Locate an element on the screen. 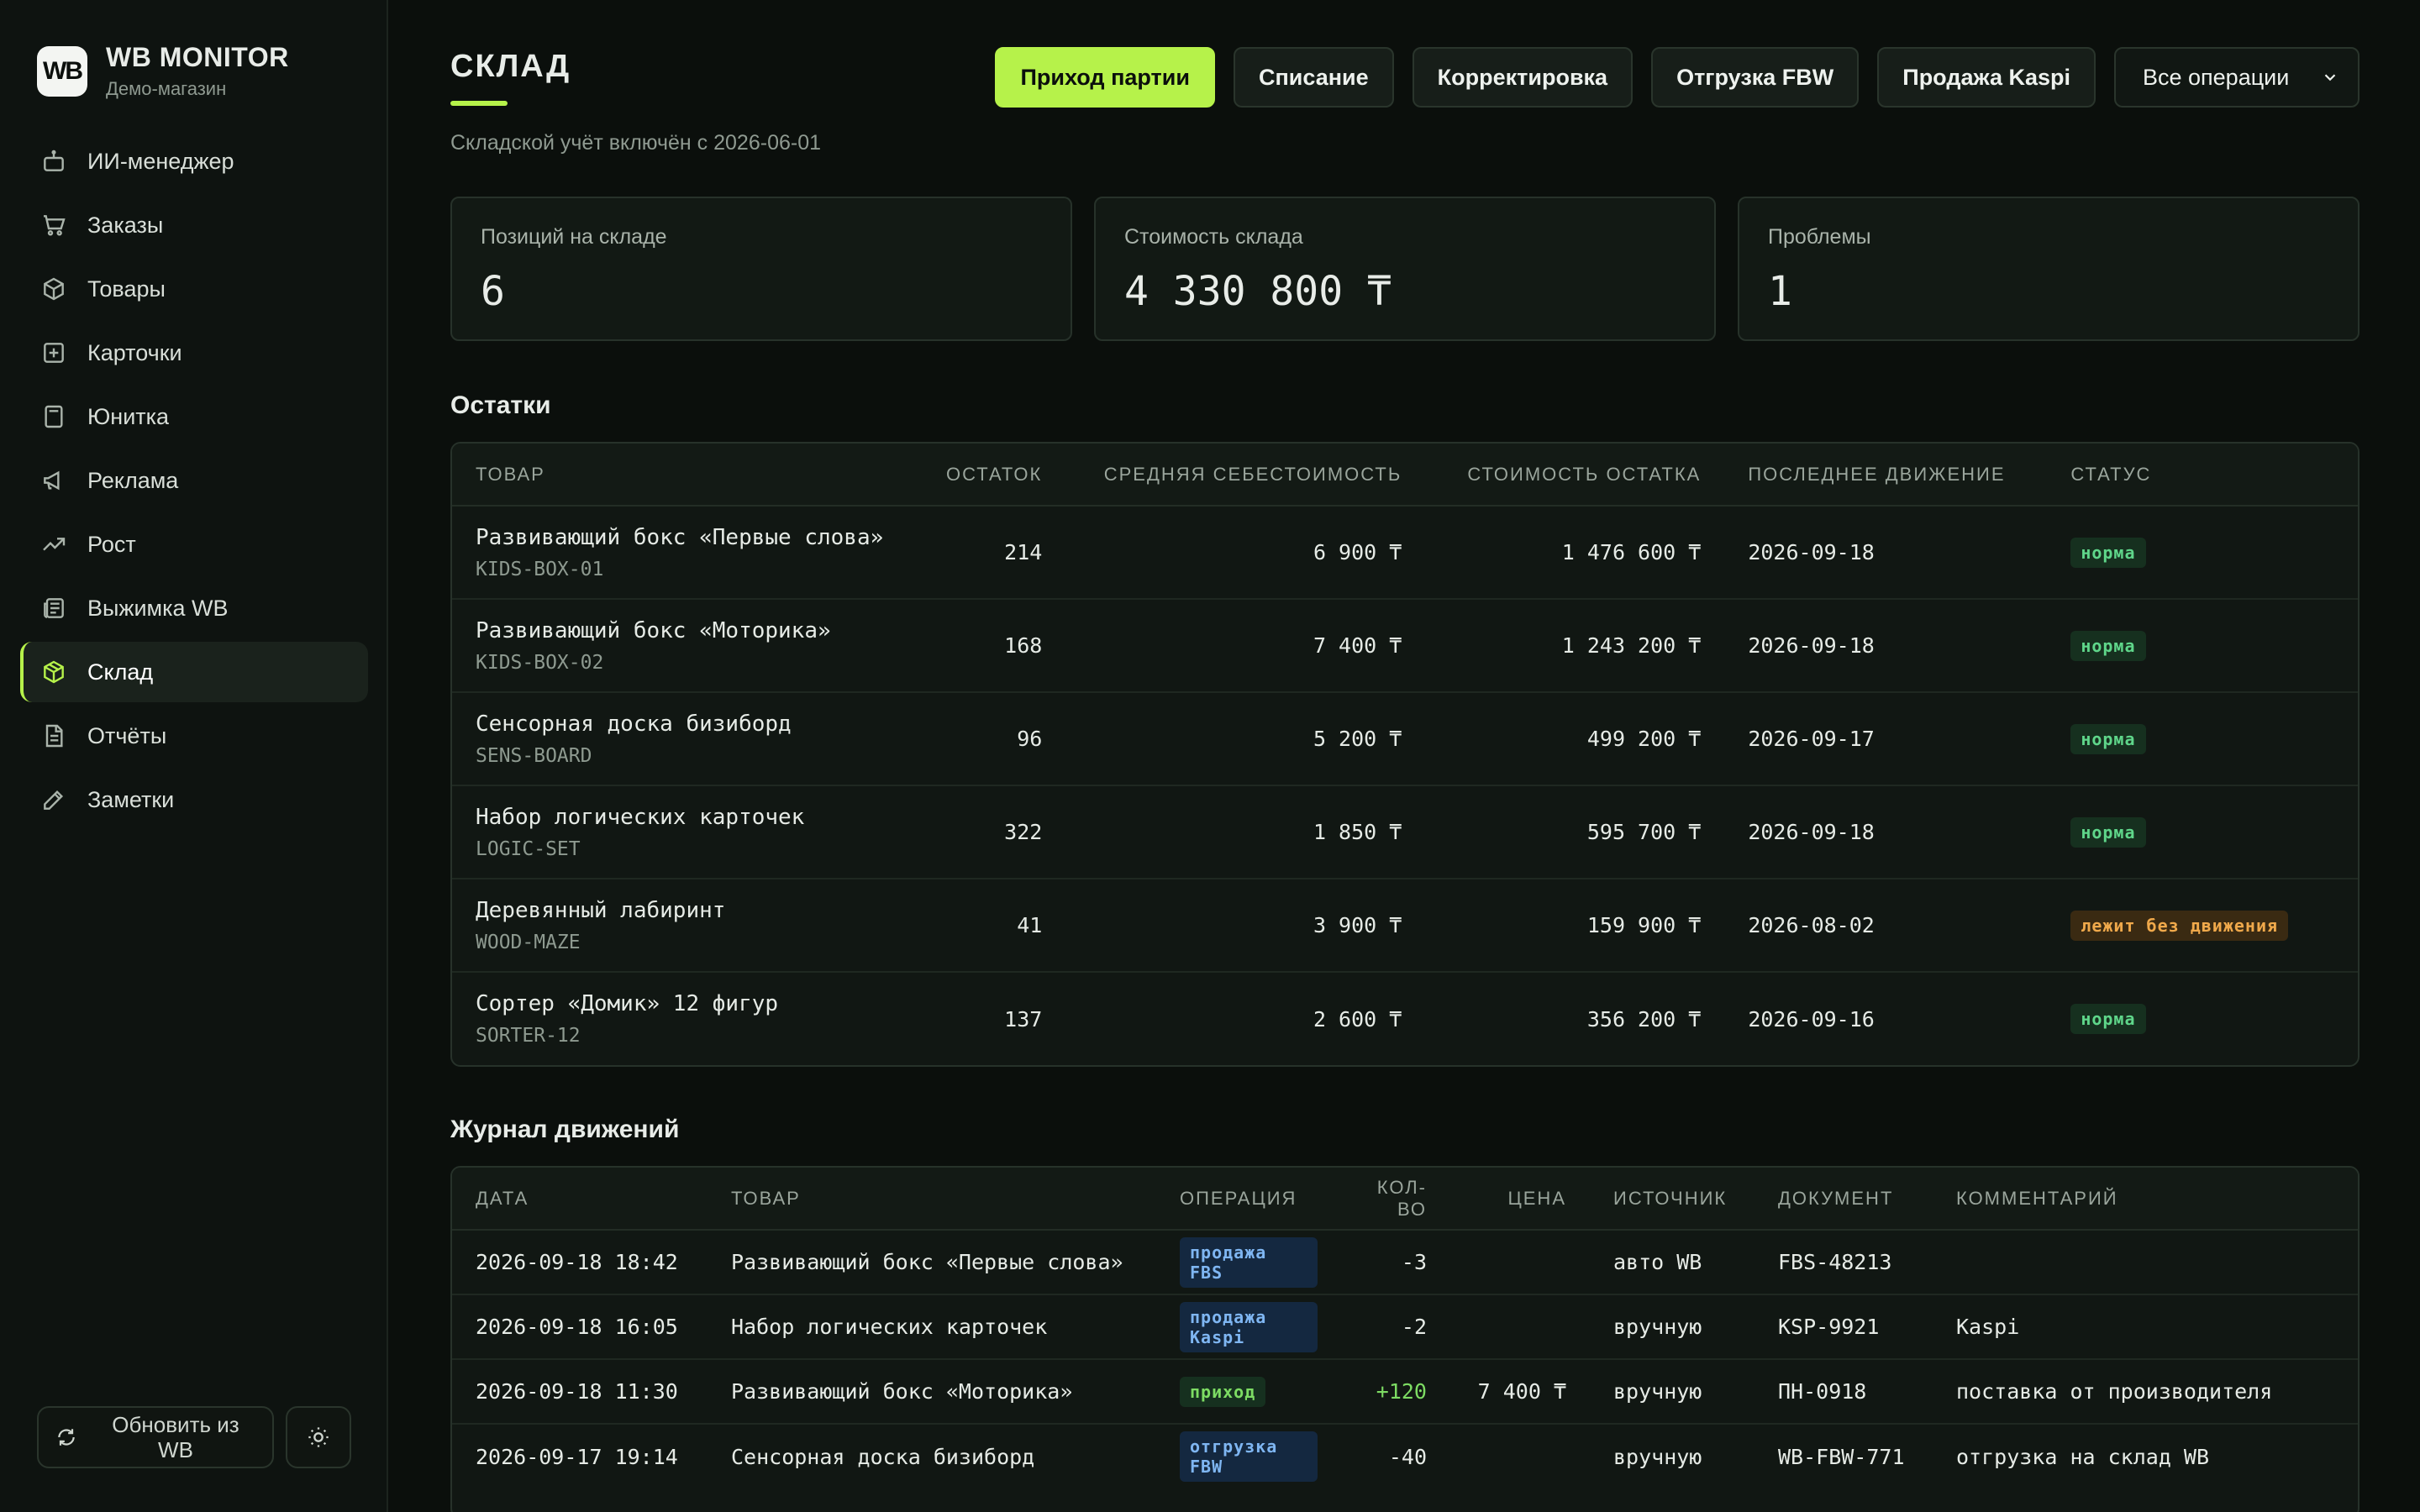 The height and width of the screenshot is (1512, 2420). column-header: ЦЕНА is located at coordinates (1520, 1199).